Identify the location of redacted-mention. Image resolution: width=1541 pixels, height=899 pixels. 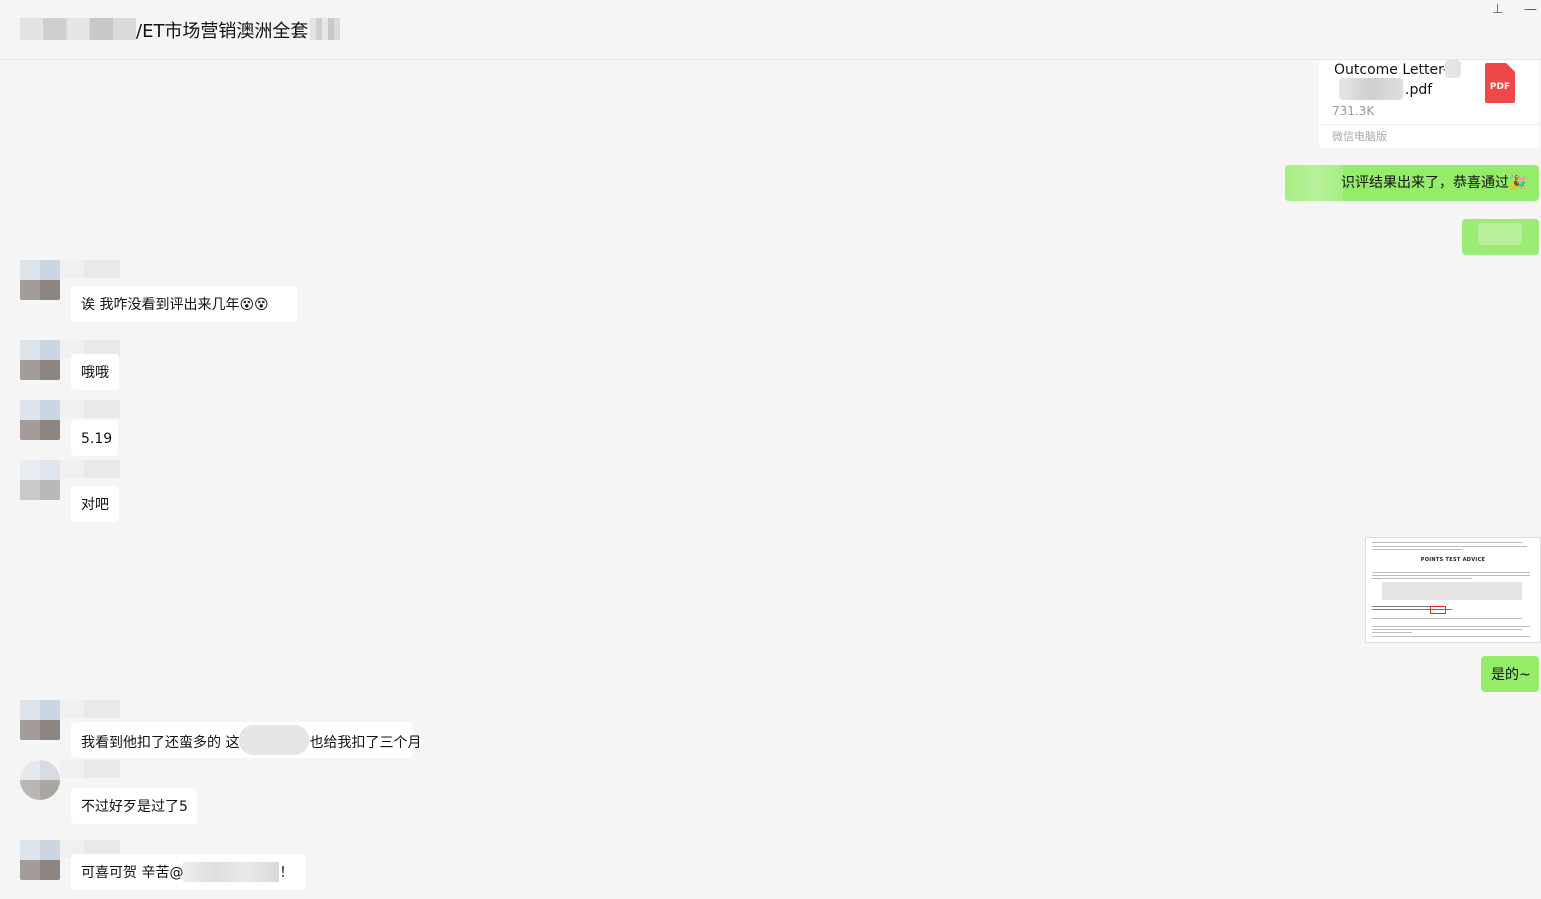
(231, 871).